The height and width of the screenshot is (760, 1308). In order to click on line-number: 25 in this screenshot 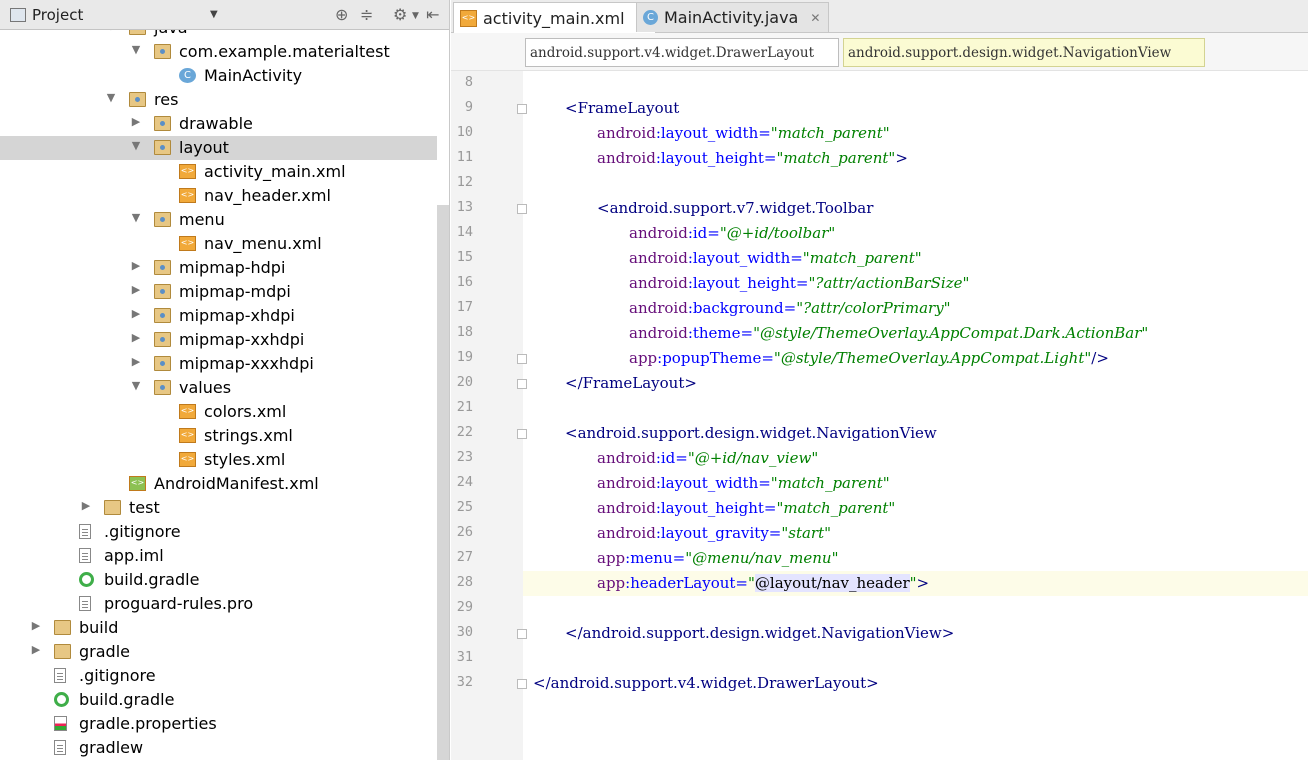, I will do `click(464, 507)`.